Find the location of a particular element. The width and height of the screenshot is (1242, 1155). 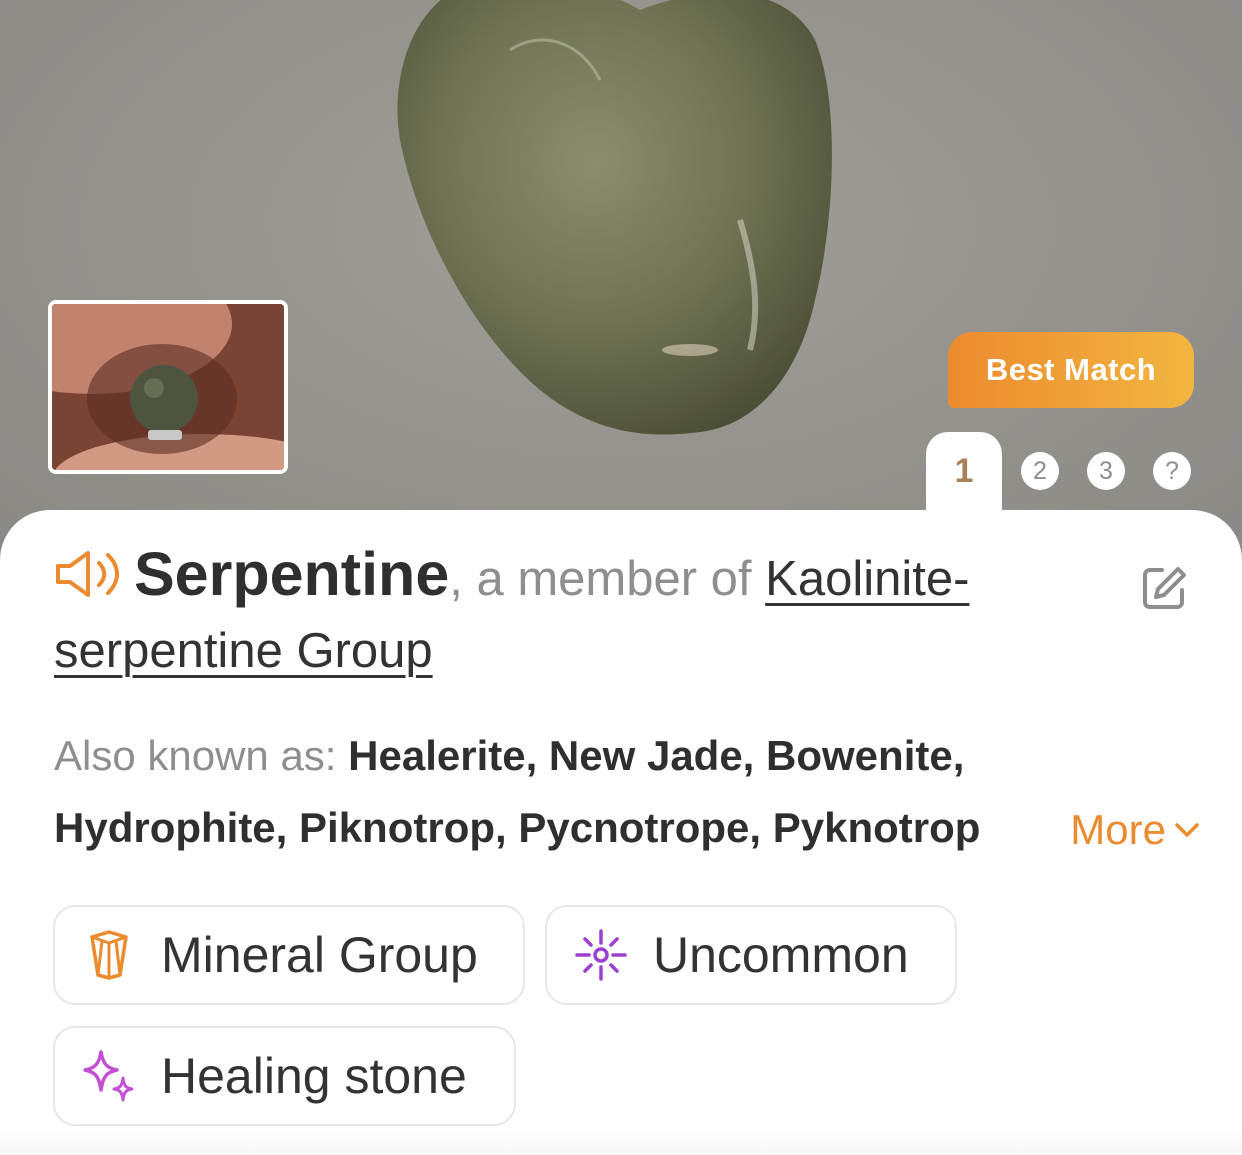

aka-label: Also known as: is located at coordinates (201, 755).